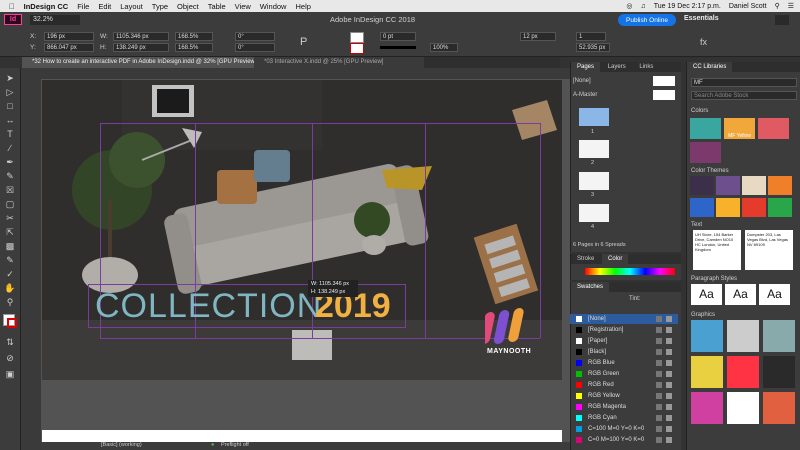 The width and height of the screenshot is (800, 450). What do you see at coordinates (624, 385) in the screenshot?
I see `swatch-row: RGB Red` at bounding box center [624, 385].